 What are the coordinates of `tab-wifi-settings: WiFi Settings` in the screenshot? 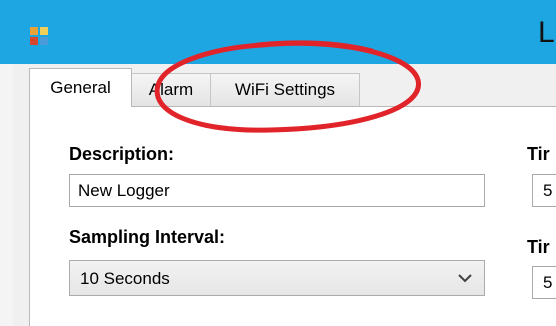 It's located at (285, 89).